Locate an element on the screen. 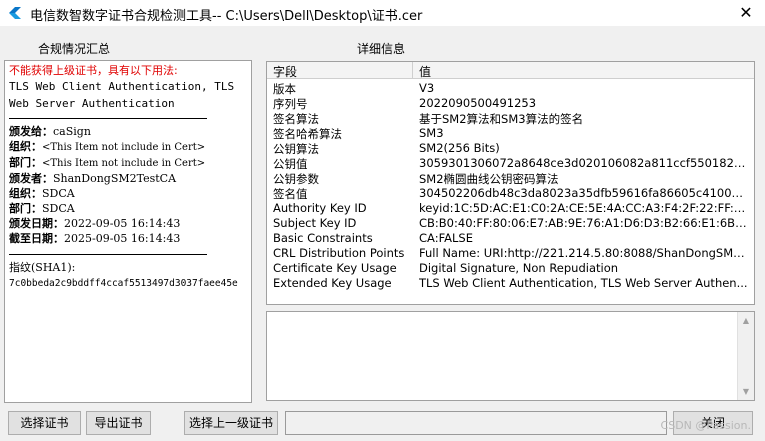 Image resolution: width=765 pixels, height=441 pixels. select-parent-cert-button: 选择上一级证书 is located at coordinates (231, 423).